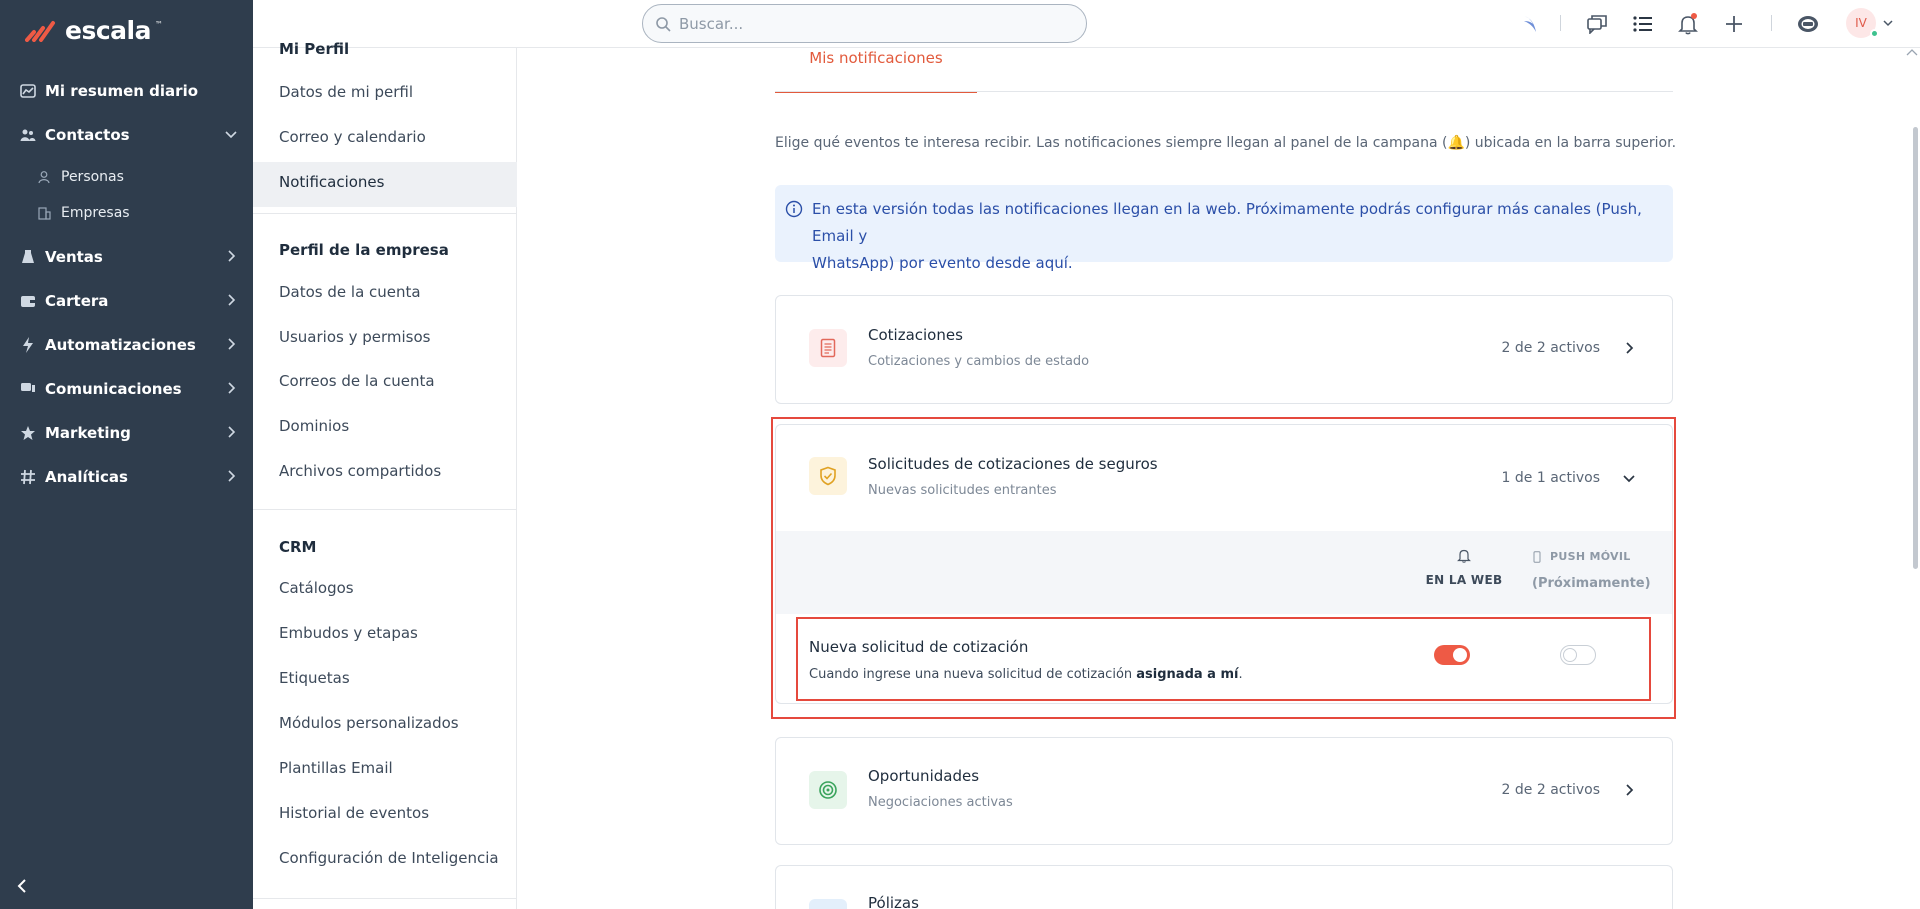  I want to click on create-button, so click(1734, 24).